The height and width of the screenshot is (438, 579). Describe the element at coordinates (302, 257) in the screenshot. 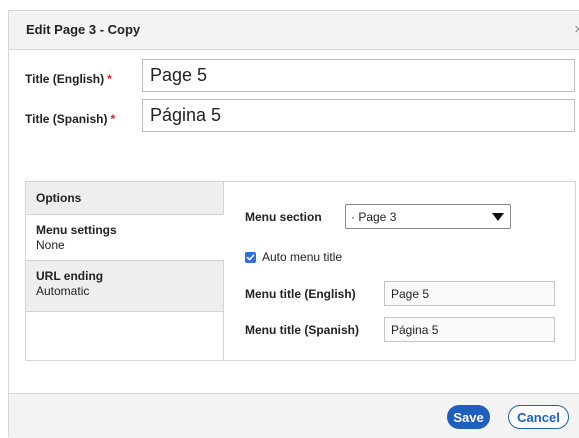

I see `auto-menu-title-label: Auto menu title` at that location.